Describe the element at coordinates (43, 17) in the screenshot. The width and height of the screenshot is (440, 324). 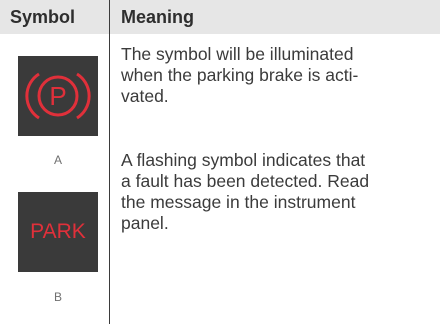
I see `header-symbol: Symbol` at that location.